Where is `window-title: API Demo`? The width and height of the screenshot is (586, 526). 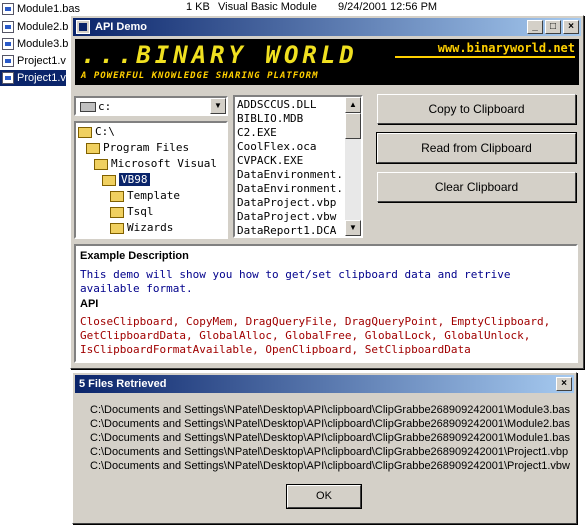 window-title: API Demo is located at coordinates (121, 27).